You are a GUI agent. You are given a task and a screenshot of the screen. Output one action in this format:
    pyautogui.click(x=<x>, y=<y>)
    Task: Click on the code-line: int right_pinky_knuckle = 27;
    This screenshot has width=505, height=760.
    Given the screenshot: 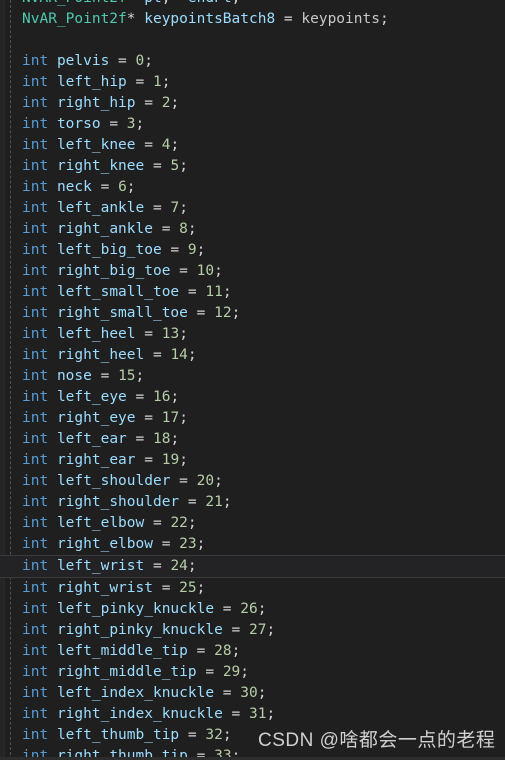 What is the action you would take?
    pyautogui.click(x=252, y=630)
    